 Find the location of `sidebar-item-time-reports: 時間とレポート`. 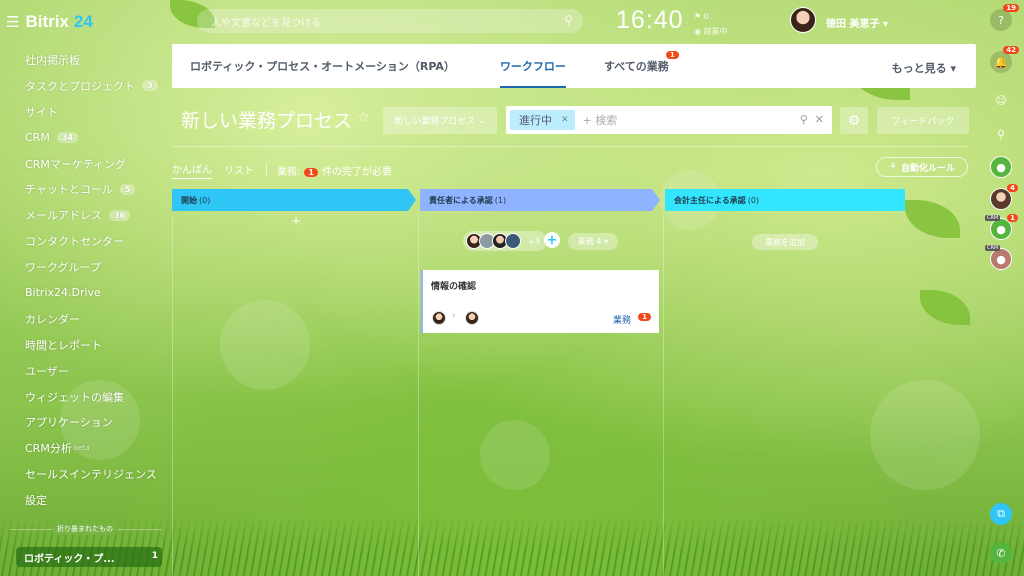

sidebar-item-time-reports: 時間とレポート is located at coordinates (86, 345).